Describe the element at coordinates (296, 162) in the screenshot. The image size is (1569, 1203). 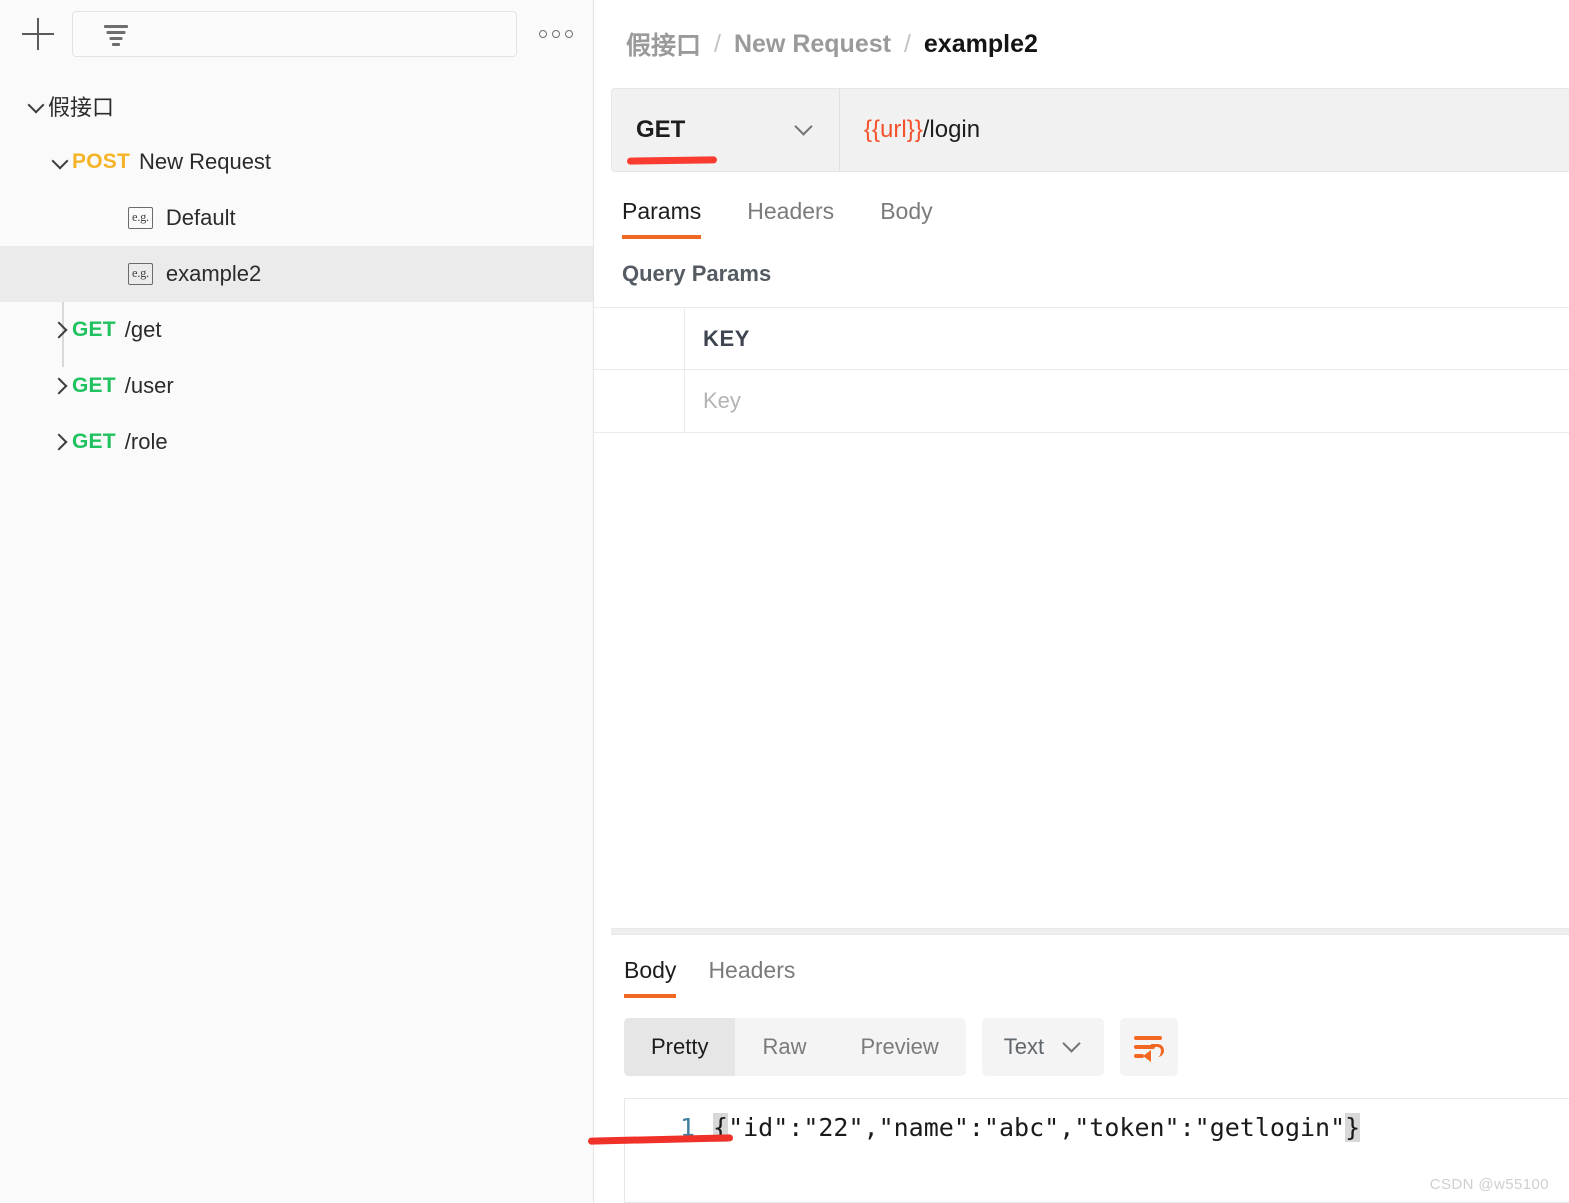
I see `tree-item-new-request: POST New Request` at that location.